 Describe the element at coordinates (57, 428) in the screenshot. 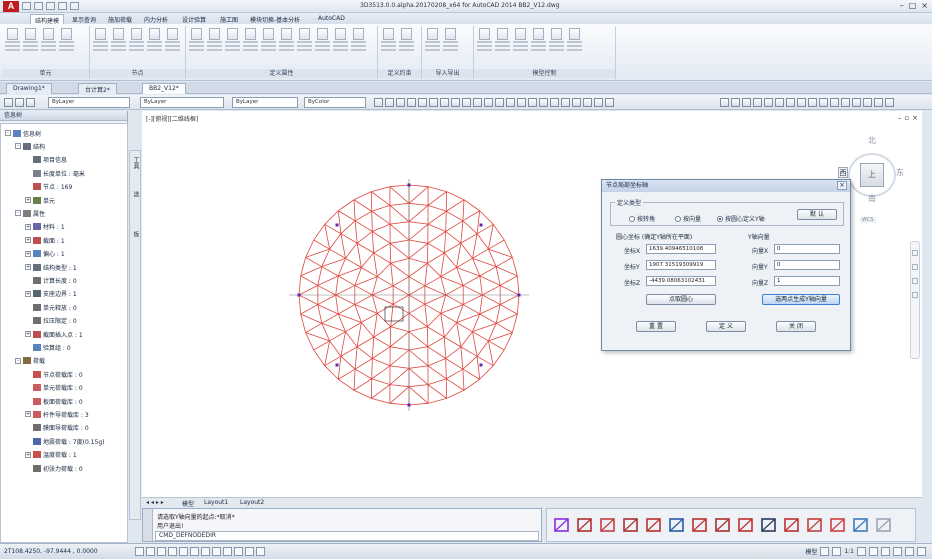

I see `tree-item: 膜面导荷载库 : 0` at that location.